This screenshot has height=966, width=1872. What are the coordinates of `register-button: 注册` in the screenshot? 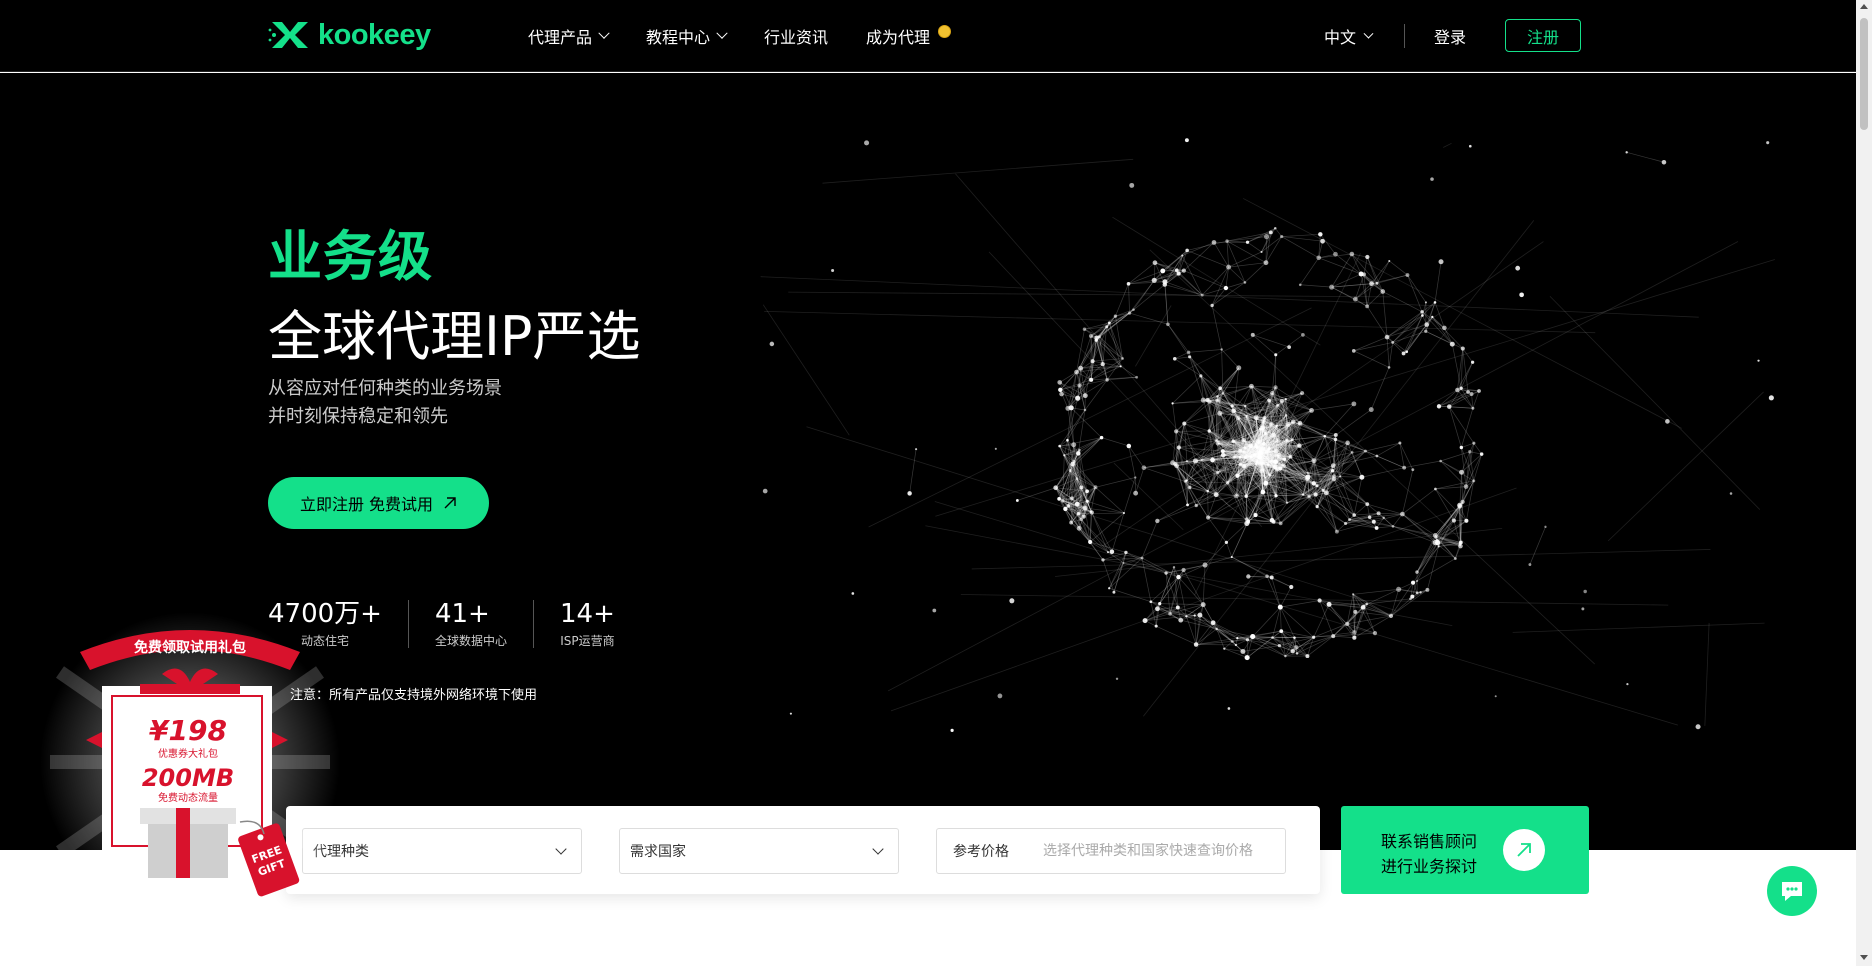 It's located at (1543, 35).